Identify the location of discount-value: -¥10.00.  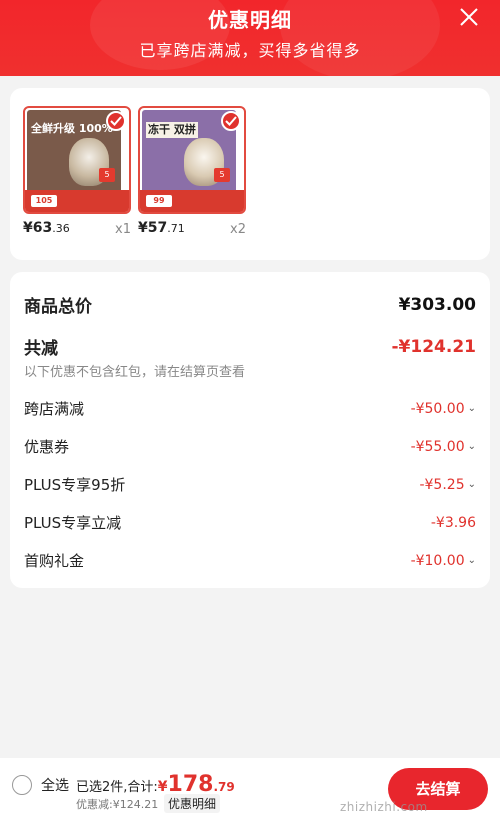
(437, 560).